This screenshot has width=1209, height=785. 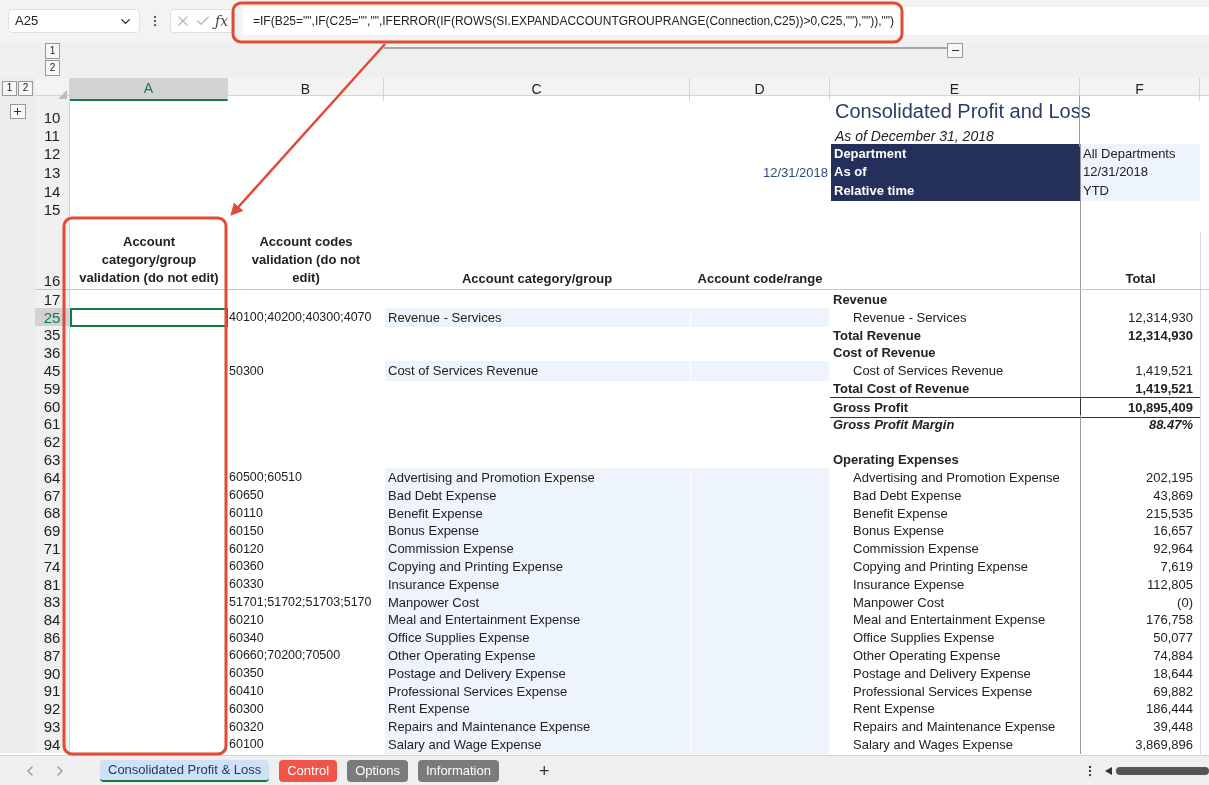 I want to click on row-header: 15, so click(x=52, y=209).